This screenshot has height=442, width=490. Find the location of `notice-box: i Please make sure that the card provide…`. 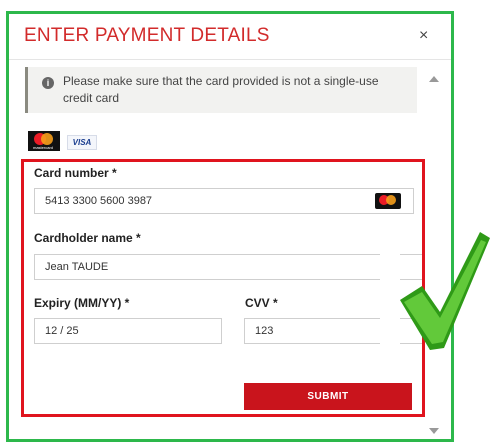

notice-box: i Please make sure that the card provide… is located at coordinates (221, 90).